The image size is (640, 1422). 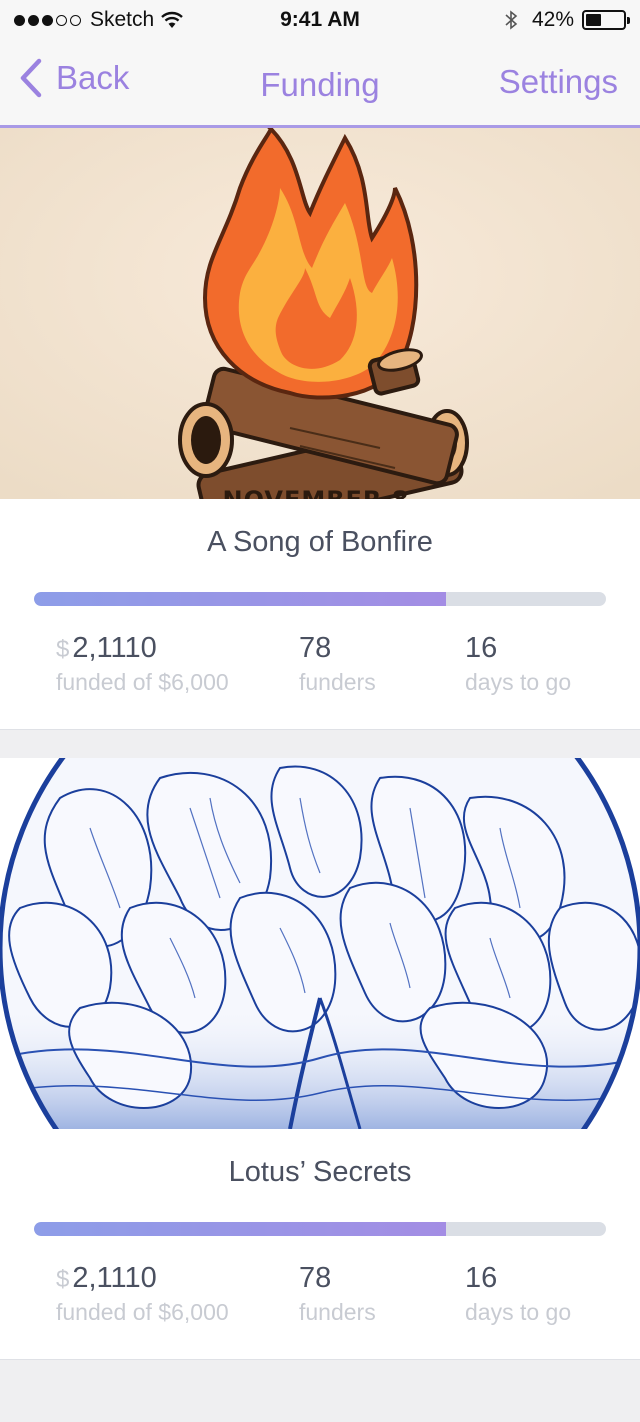 I want to click on project-title: Lotus’ Secrets, so click(x=320, y=1172).